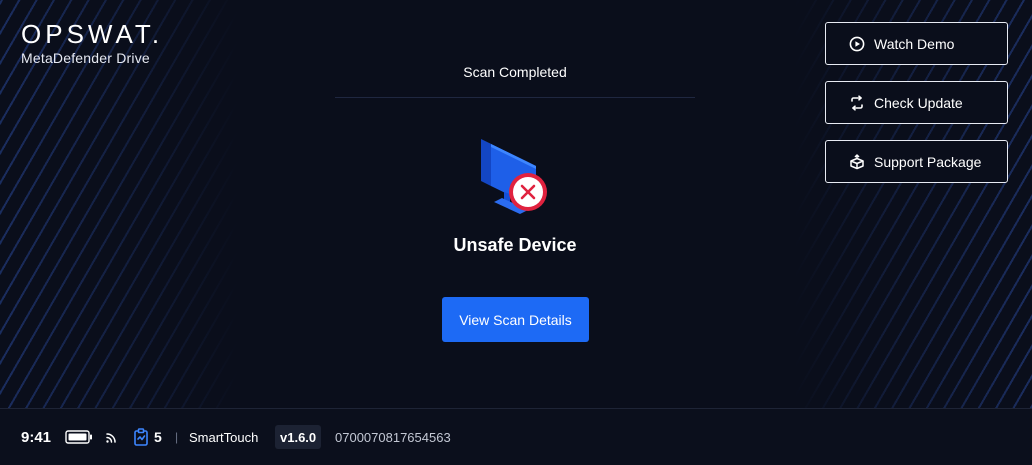  What do you see at coordinates (158, 437) in the screenshot?
I see `clipboard-count: 5` at bounding box center [158, 437].